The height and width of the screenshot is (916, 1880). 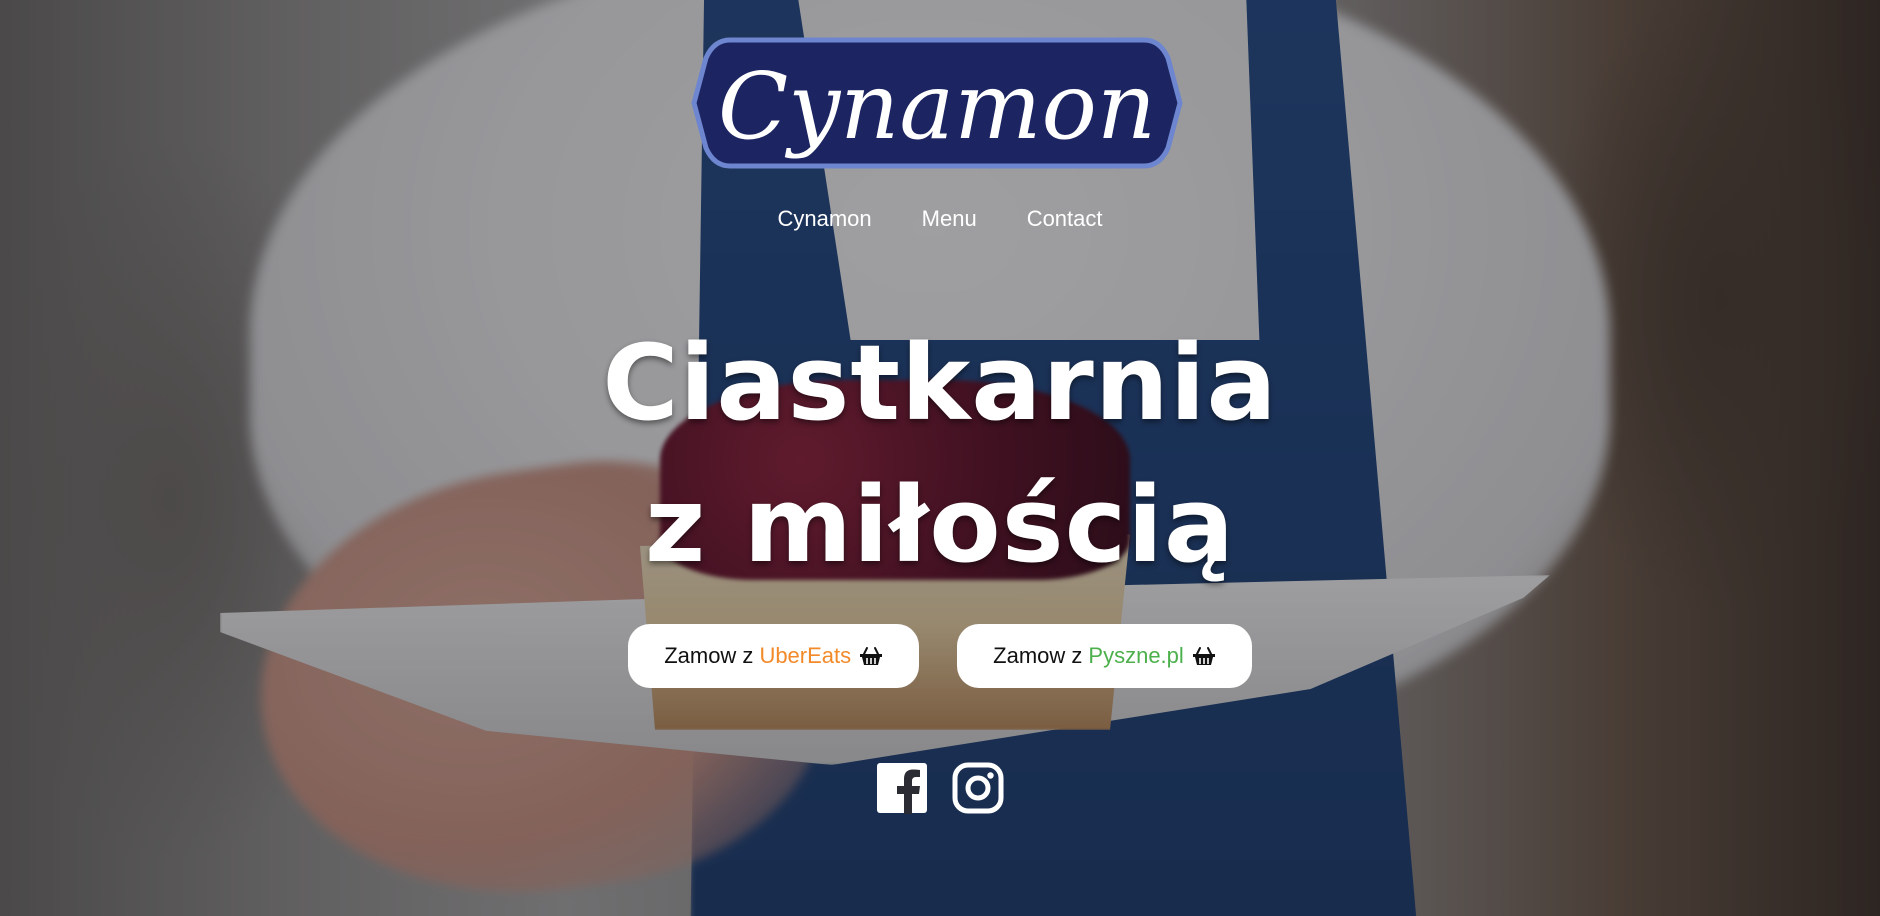 I want to click on nav-link-cynamon: Cynamon, so click(x=824, y=219).